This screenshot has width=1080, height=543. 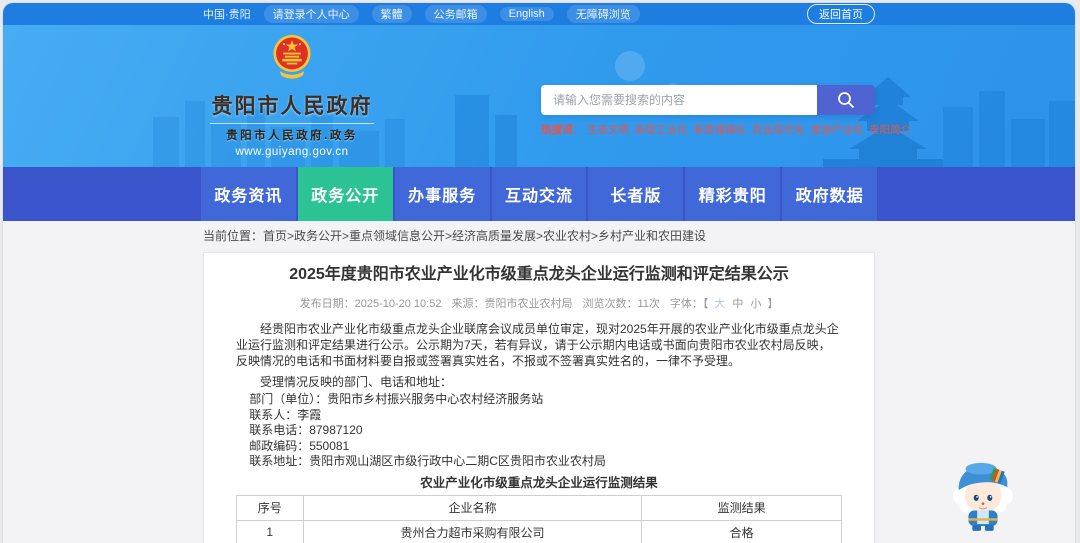 I want to click on site-subtitle: 贵阳市人民政府.政务, so click(x=292, y=136).